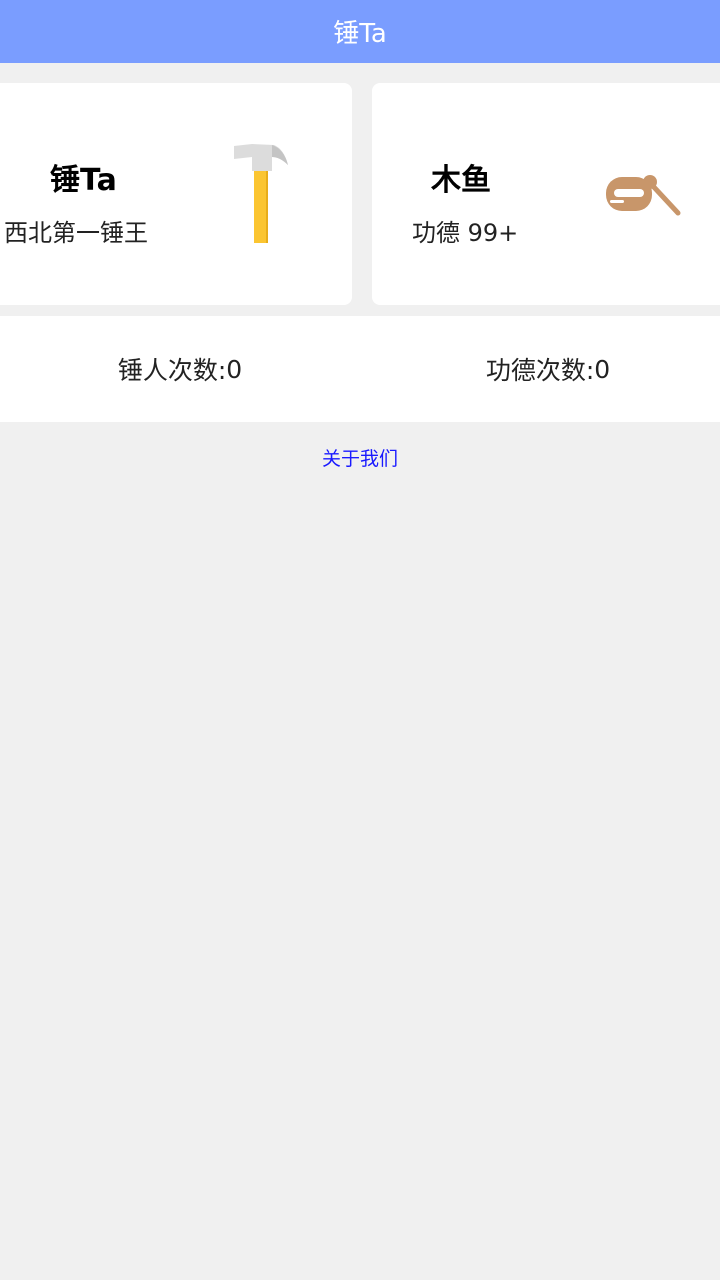 The width and height of the screenshot is (720, 1280). Describe the element at coordinates (234, 369) in the screenshot. I see `hammer-count-value: 0` at that location.